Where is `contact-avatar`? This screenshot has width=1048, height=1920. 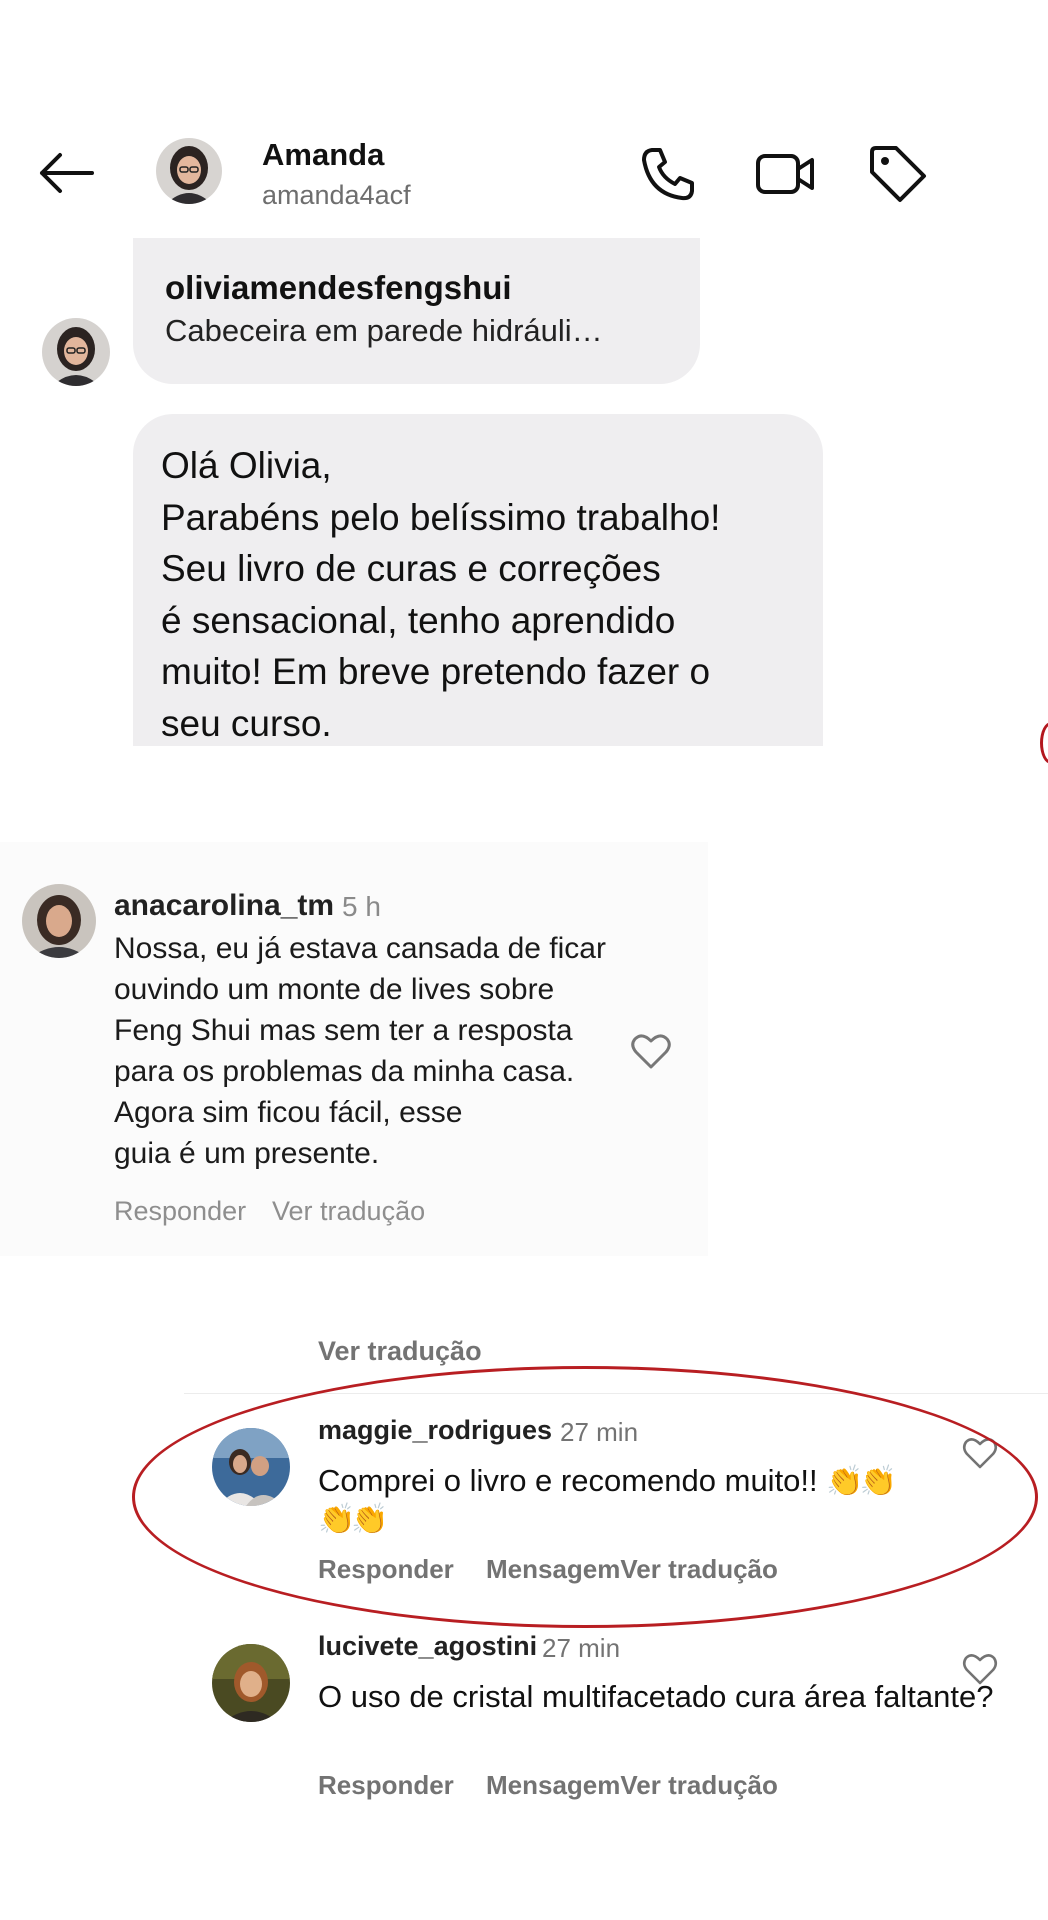
contact-avatar is located at coordinates (189, 171).